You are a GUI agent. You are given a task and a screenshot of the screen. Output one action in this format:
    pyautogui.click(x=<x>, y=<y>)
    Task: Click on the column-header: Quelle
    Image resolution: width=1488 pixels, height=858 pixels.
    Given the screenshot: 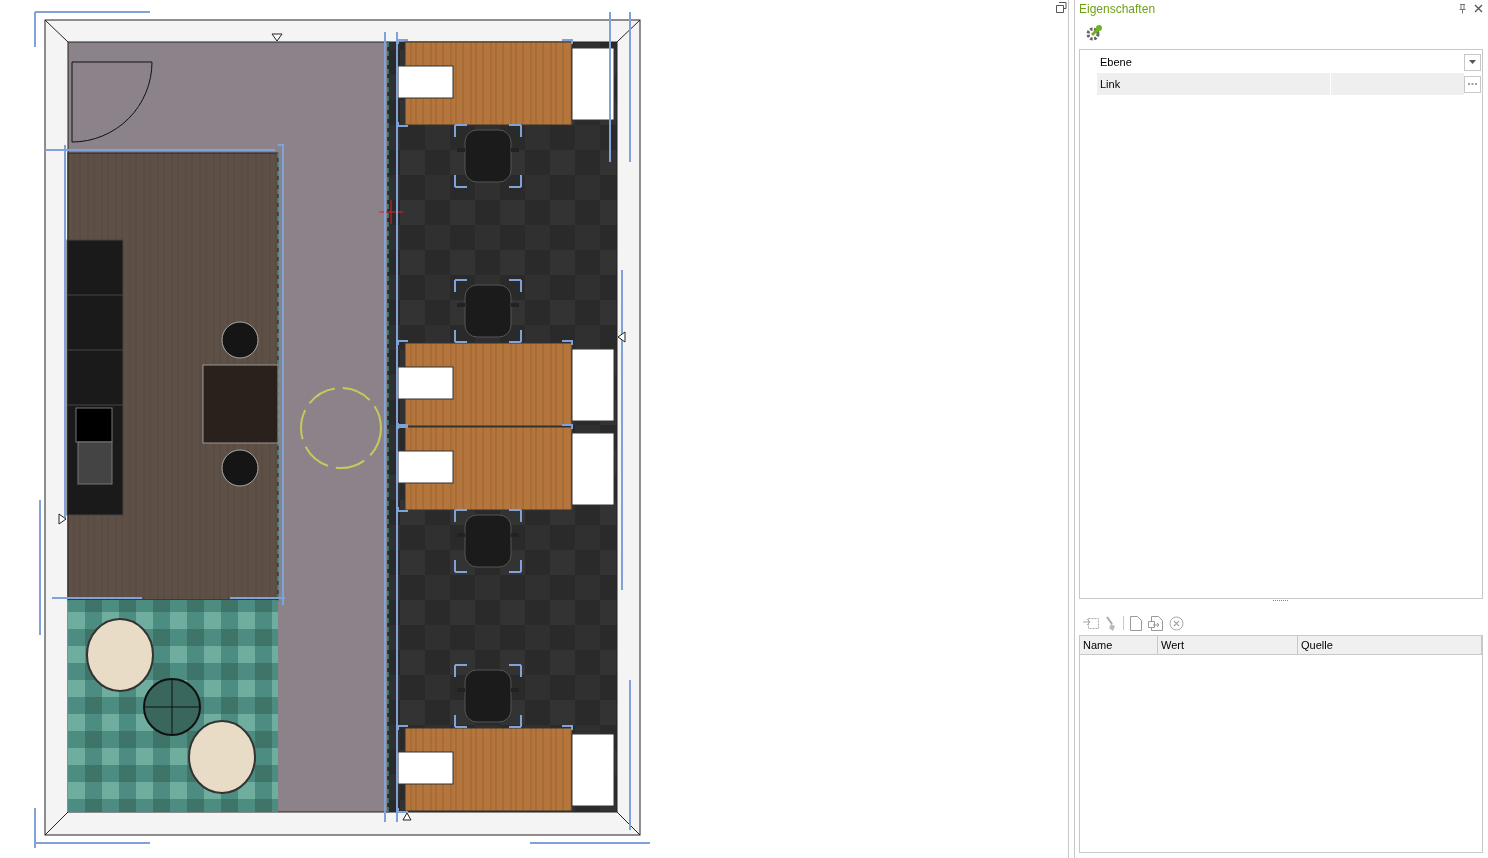 What is the action you would take?
    pyautogui.click(x=1390, y=645)
    